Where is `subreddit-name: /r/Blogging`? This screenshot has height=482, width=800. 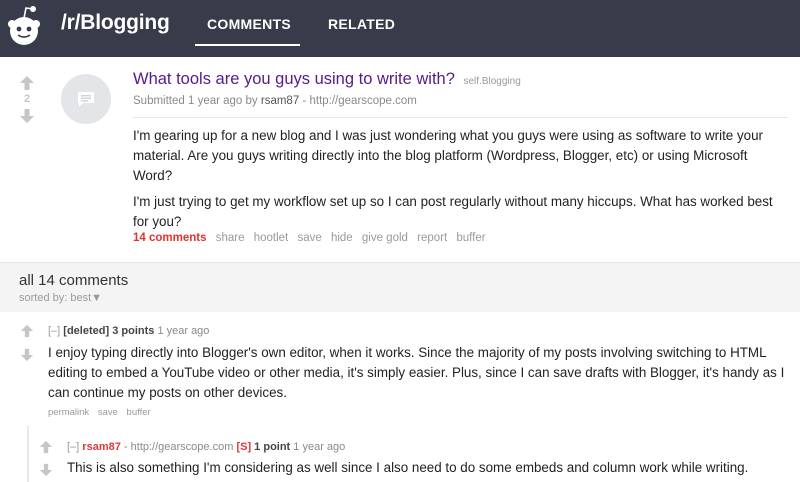 subreddit-name: /r/Blogging is located at coordinates (115, 23).